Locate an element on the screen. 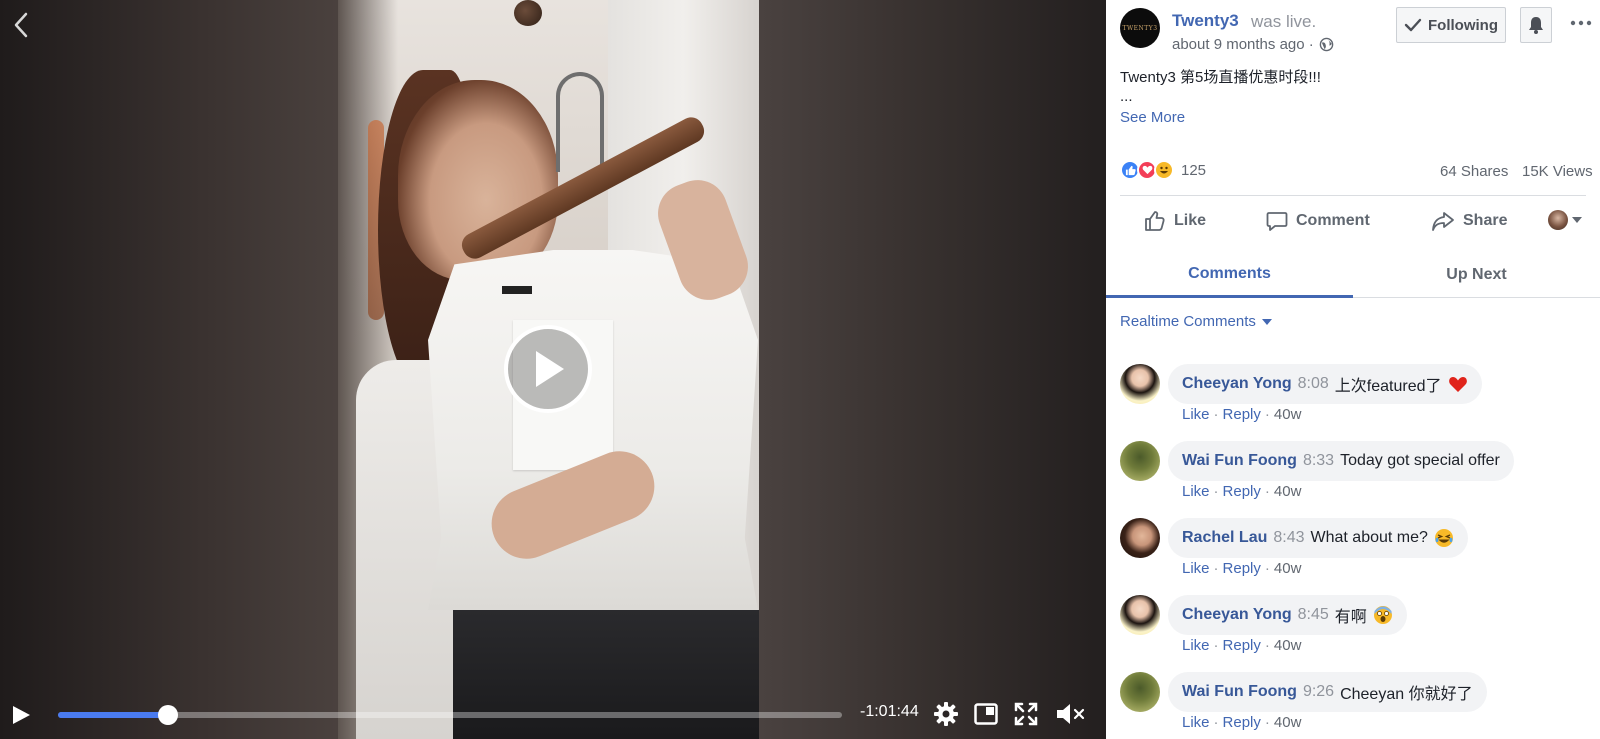  like-button: Like is located at coordinates (1175, 221).